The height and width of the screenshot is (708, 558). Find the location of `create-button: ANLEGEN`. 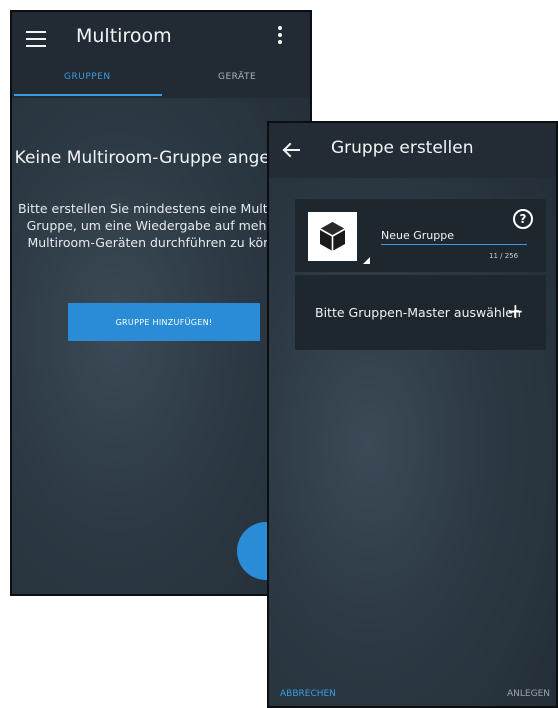

create-button: ANLEGEN is located at coordinates (528, 694).